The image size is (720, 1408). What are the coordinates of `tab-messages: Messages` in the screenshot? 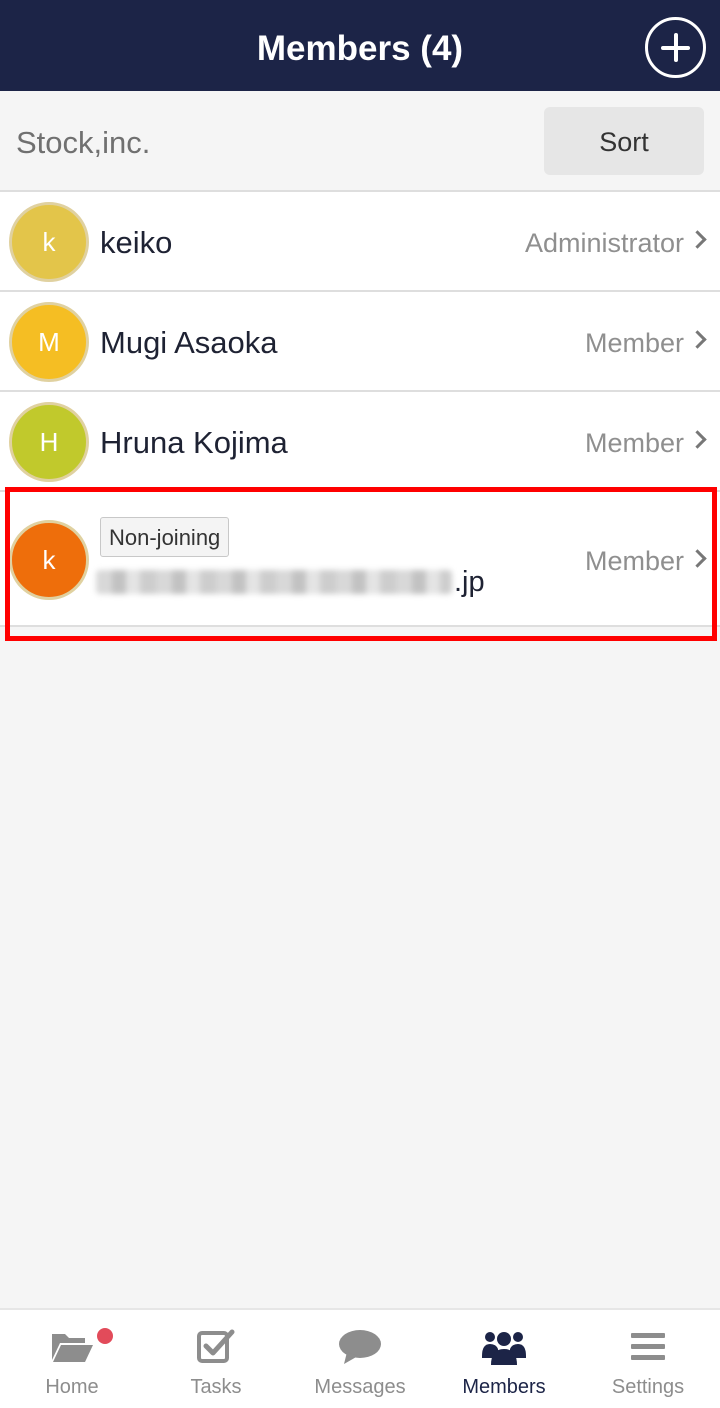 It's located at (360, 1359).